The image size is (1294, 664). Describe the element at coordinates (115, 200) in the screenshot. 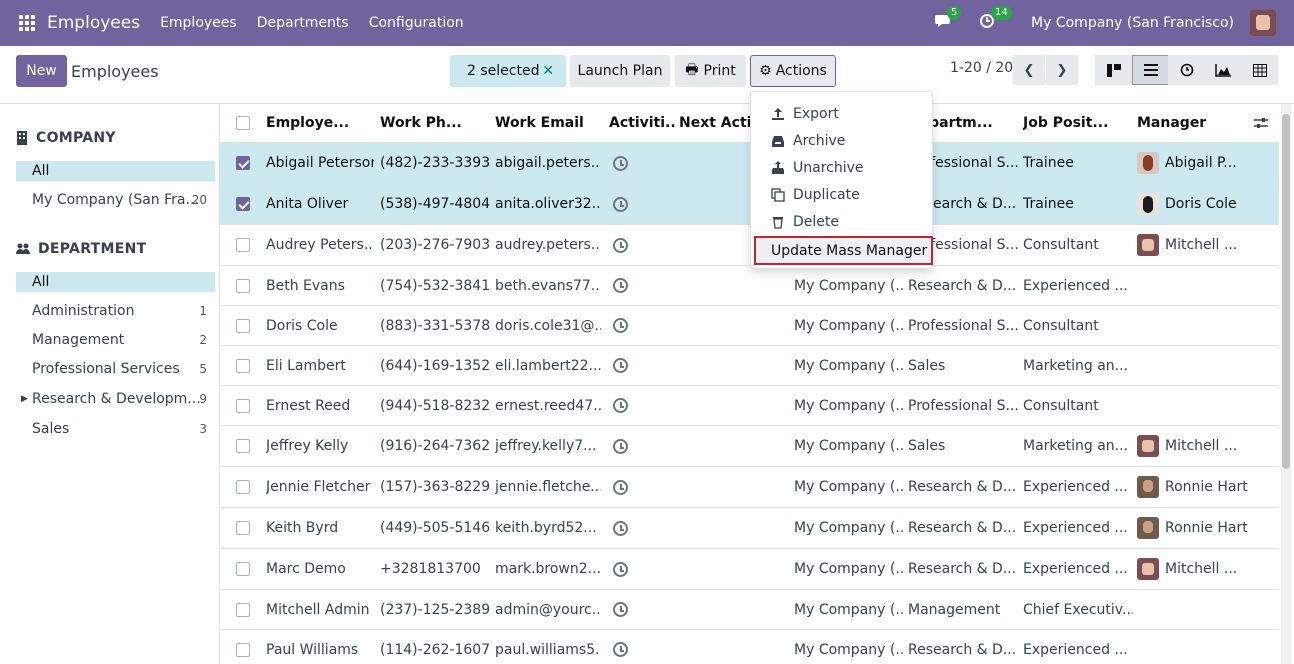

I see `company-filter-my-company: My Company (San Fra... 20` at that location.